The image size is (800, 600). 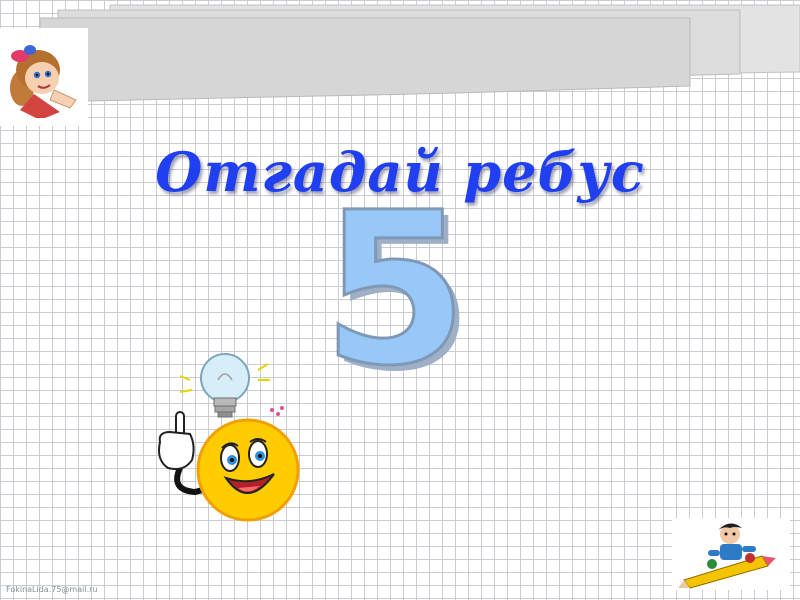 I want to click on author-watermark: FokinaLida.75@mail.ru, so click(x=52, y=589).